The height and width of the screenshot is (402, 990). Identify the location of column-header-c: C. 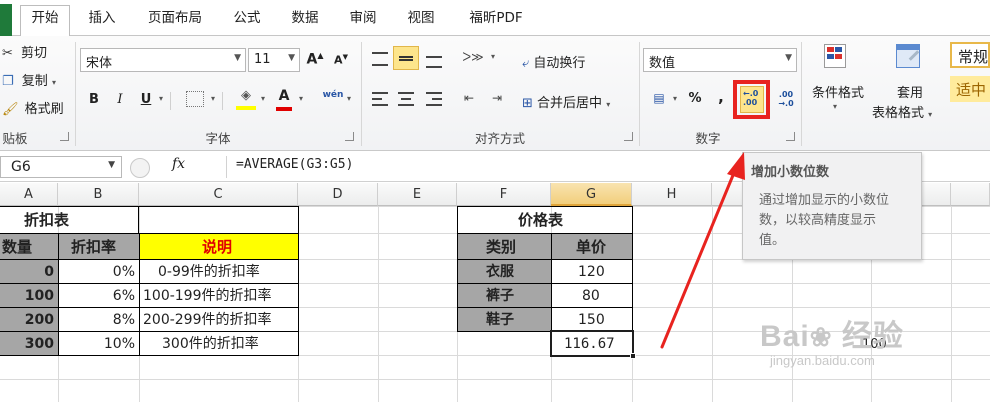
(218, 194).